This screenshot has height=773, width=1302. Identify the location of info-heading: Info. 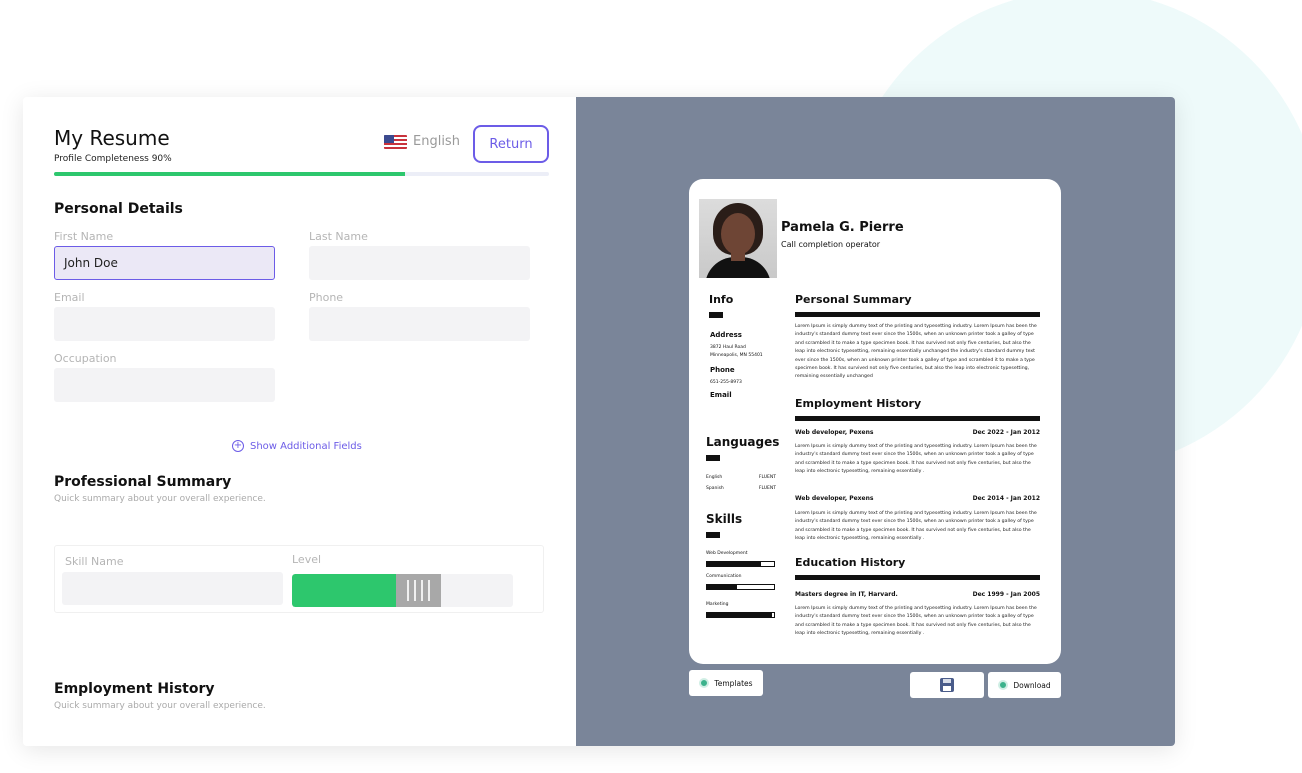
(721, 299).